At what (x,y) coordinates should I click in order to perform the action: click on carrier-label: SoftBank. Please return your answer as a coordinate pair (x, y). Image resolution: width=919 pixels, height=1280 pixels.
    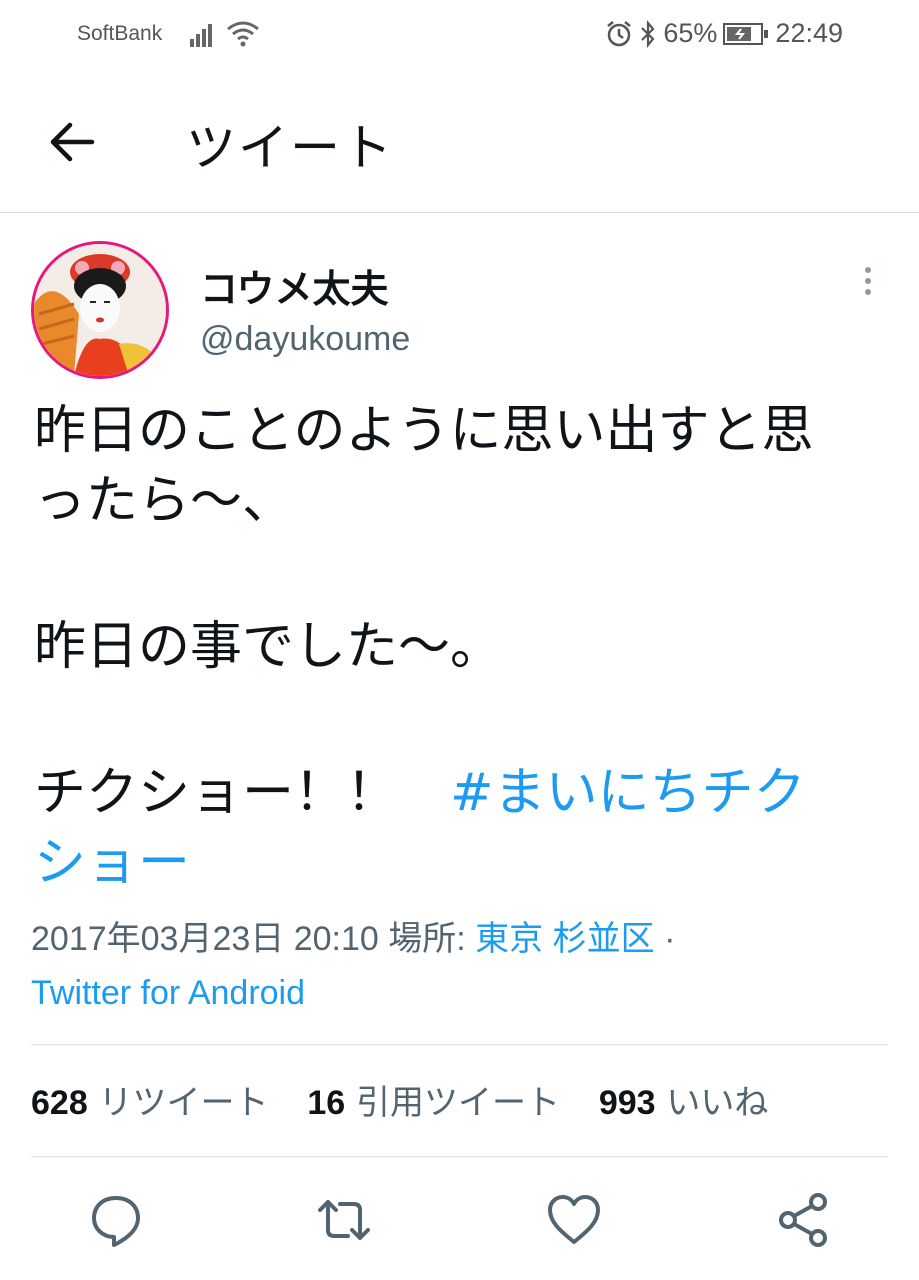
    Looking at the image, I should click on (120, 33).